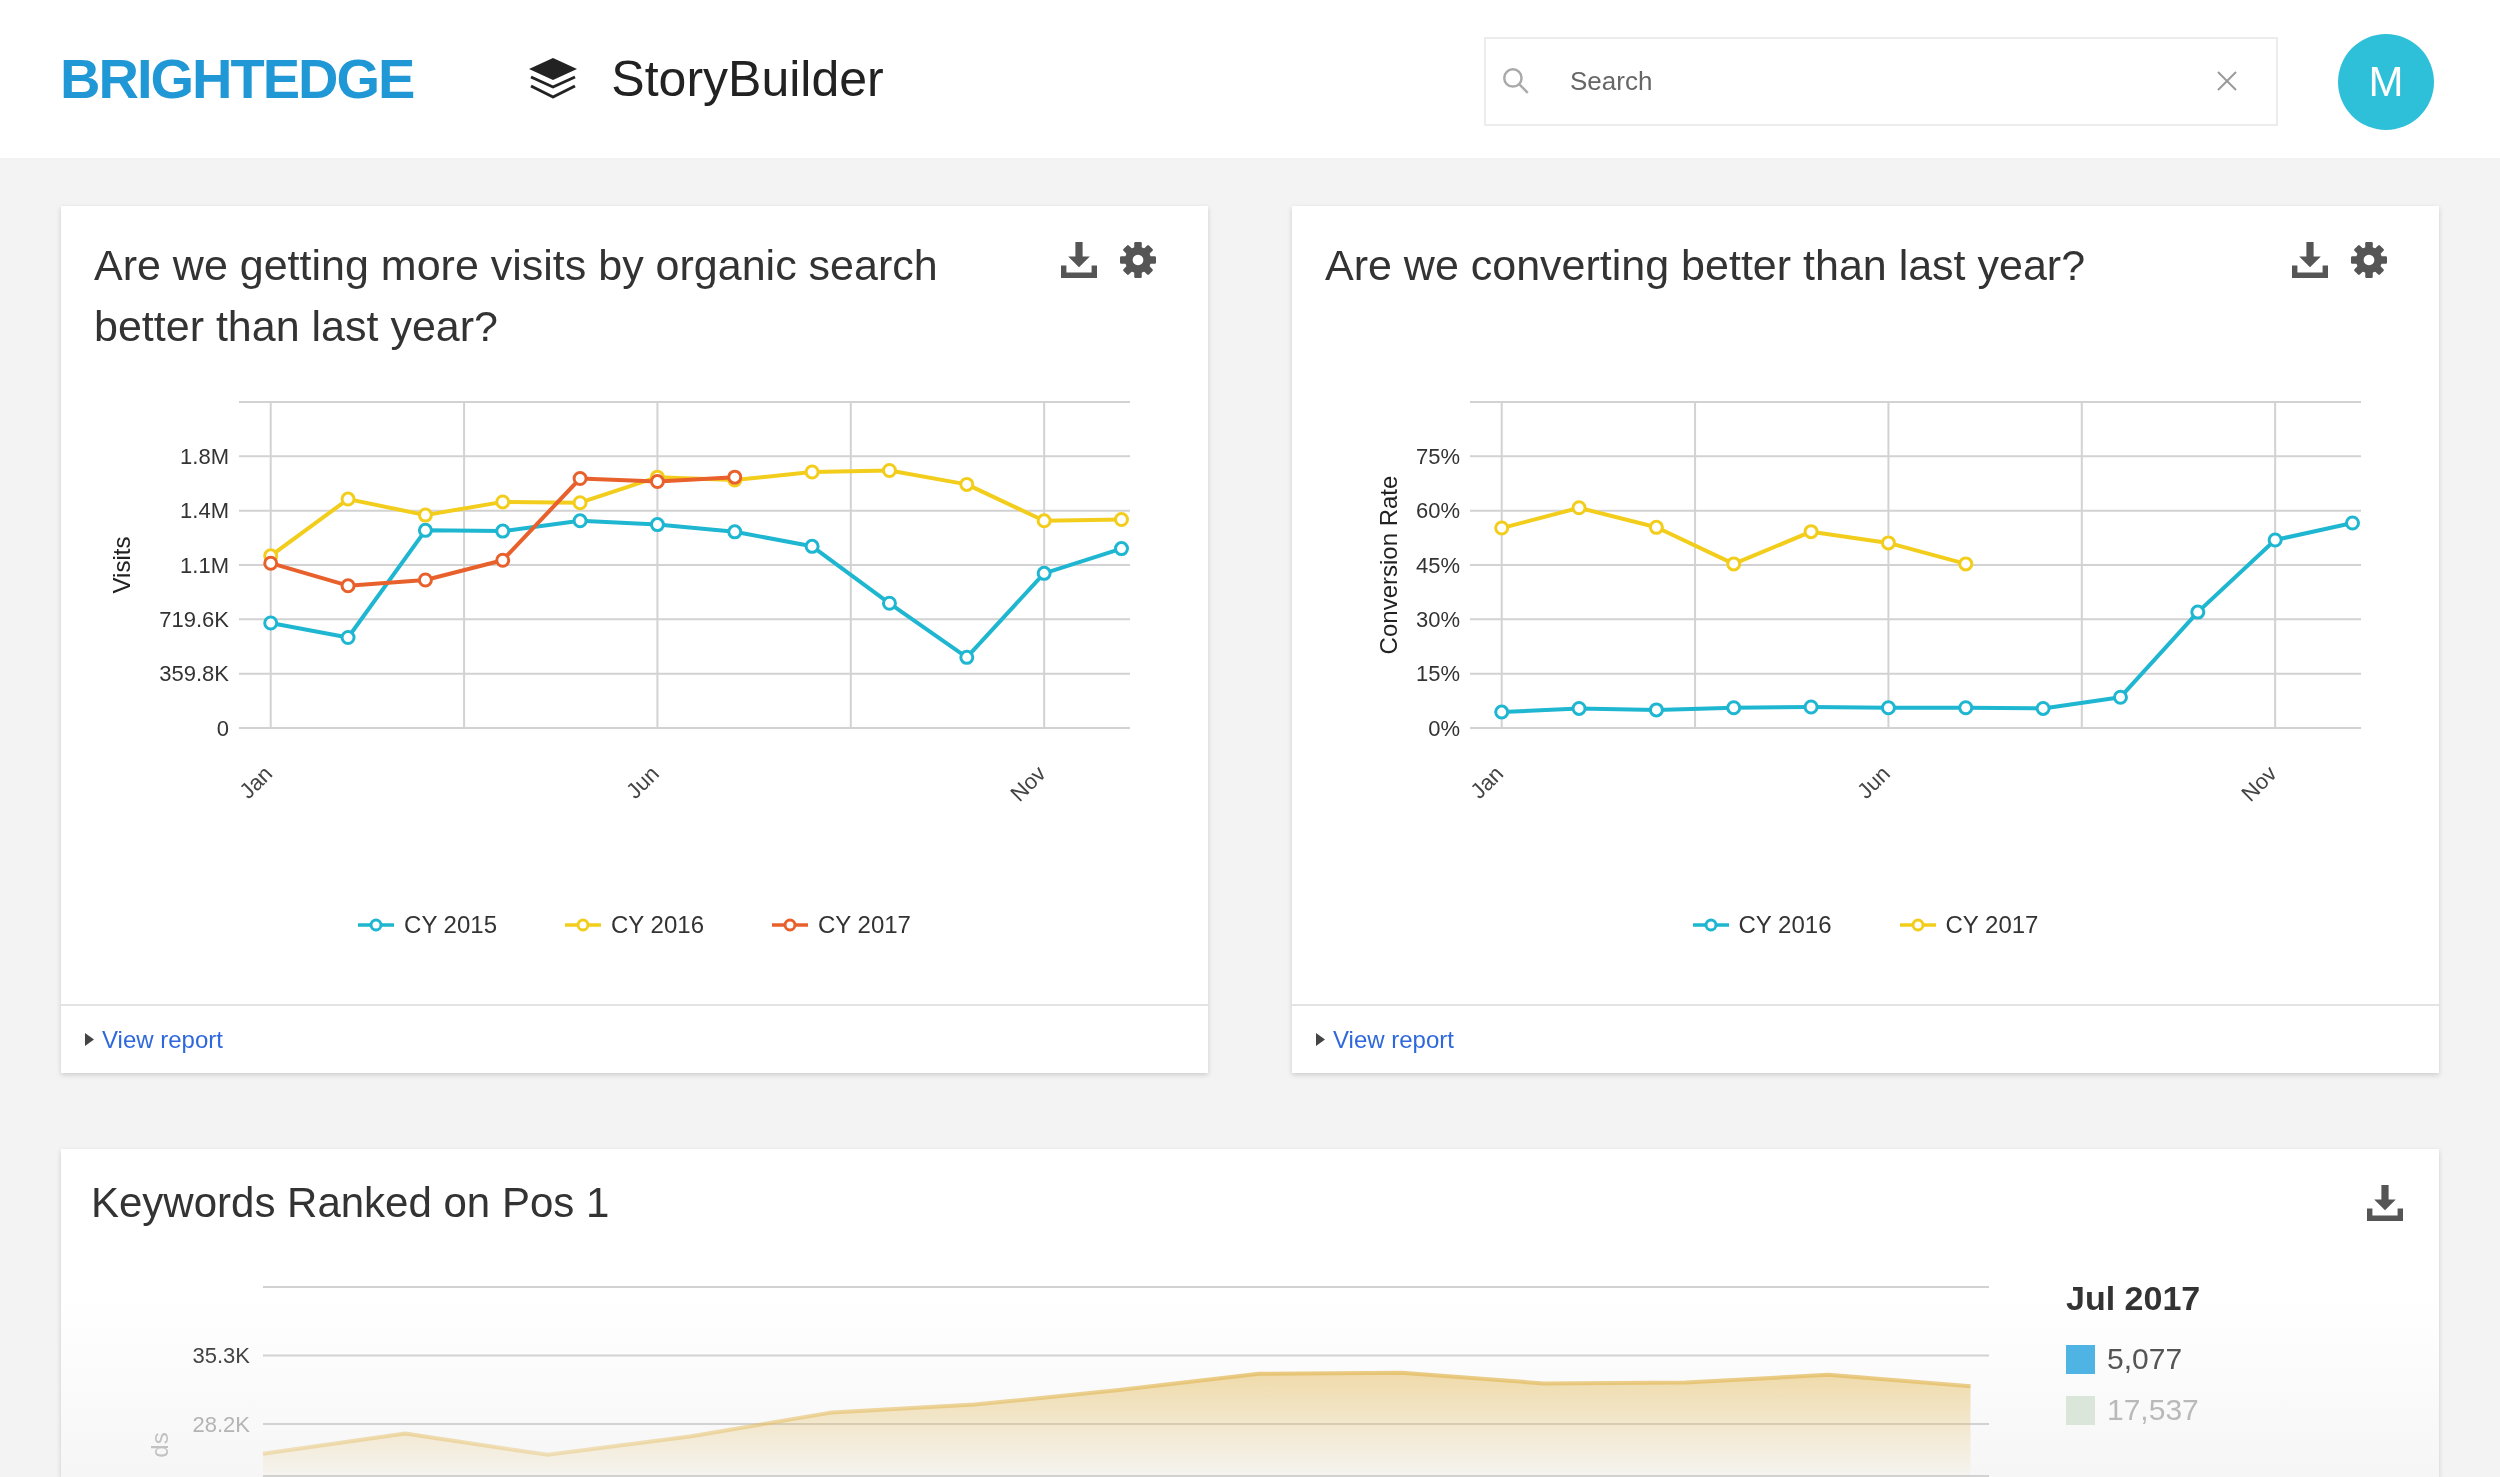  Describe the element at coordinates (204, 511) in the screenshot. I see `axis-tick-label: 1.4M` at that location.